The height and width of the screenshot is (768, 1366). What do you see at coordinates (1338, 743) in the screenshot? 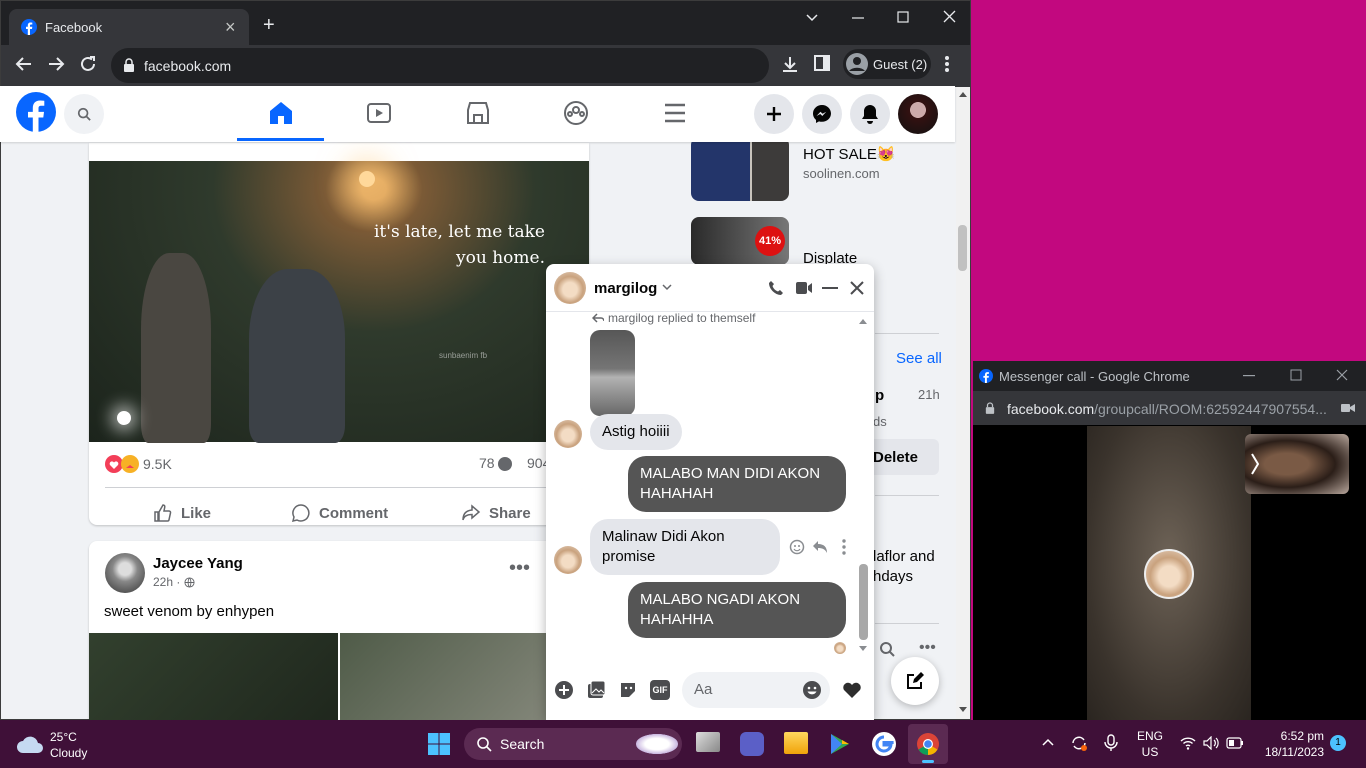
I see `notification-badge: 1` at bounding box center [1338, 743].